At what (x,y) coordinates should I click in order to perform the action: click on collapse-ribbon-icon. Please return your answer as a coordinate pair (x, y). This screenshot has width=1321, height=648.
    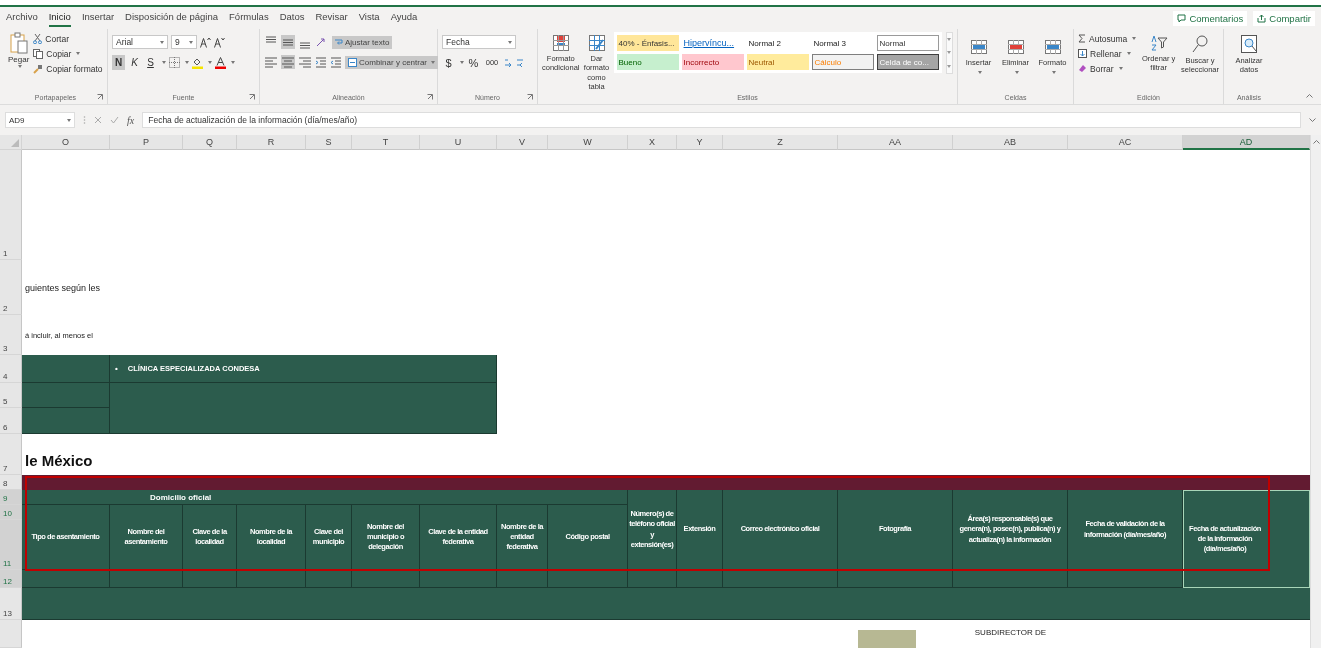
    Looking at the image, I should click on (1309, 95).